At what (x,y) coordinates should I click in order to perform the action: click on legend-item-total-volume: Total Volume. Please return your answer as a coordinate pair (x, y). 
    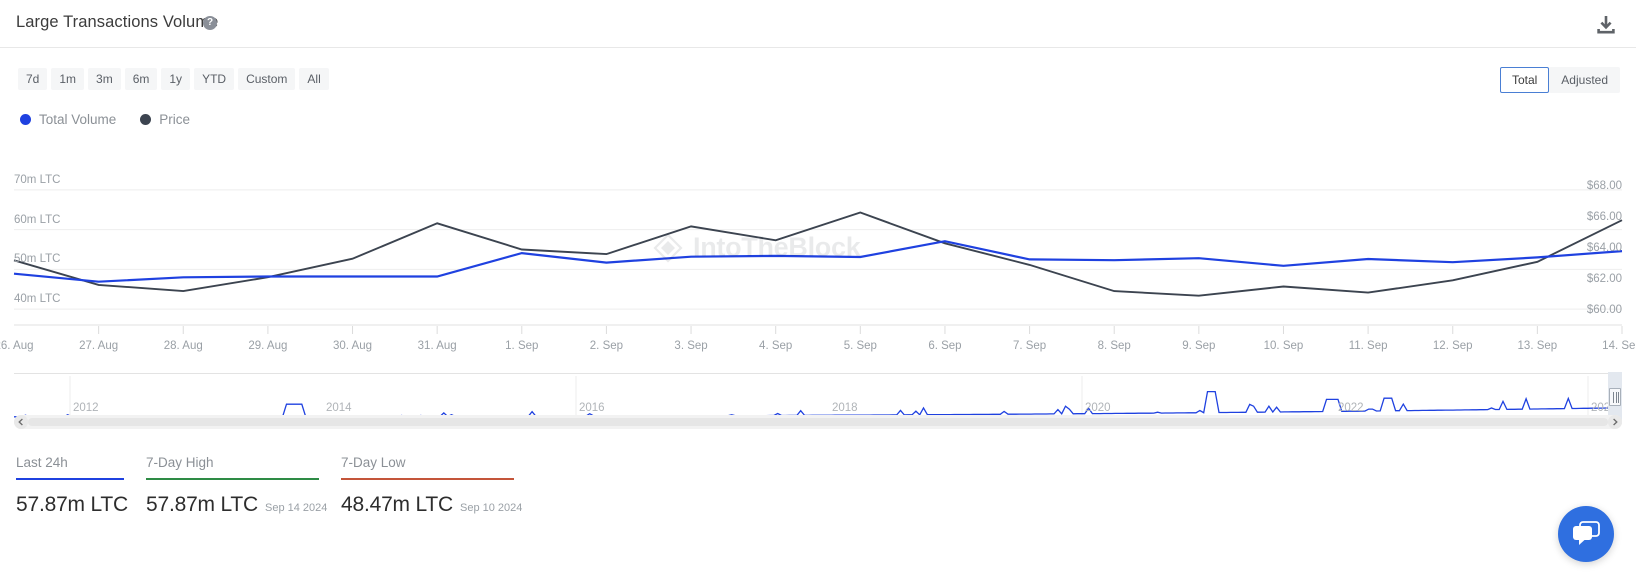
    Looking at the image, I should click on (68, 119).